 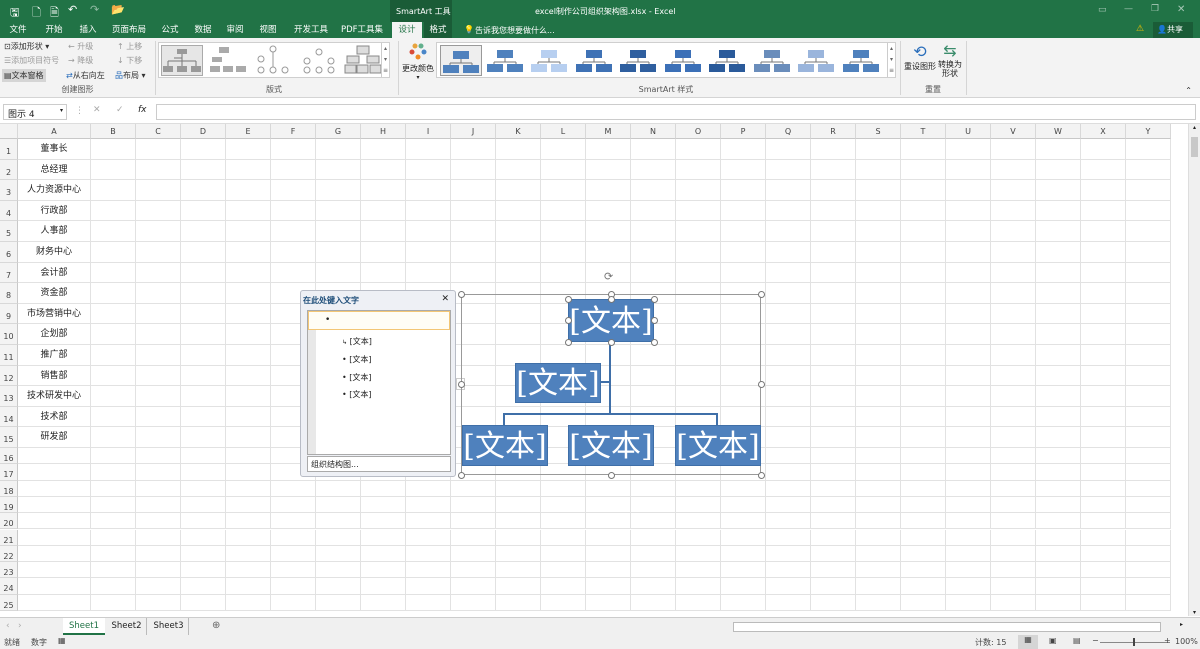 I want to click on layout-button: 品布局 ▾, so click(x=130, y=75).